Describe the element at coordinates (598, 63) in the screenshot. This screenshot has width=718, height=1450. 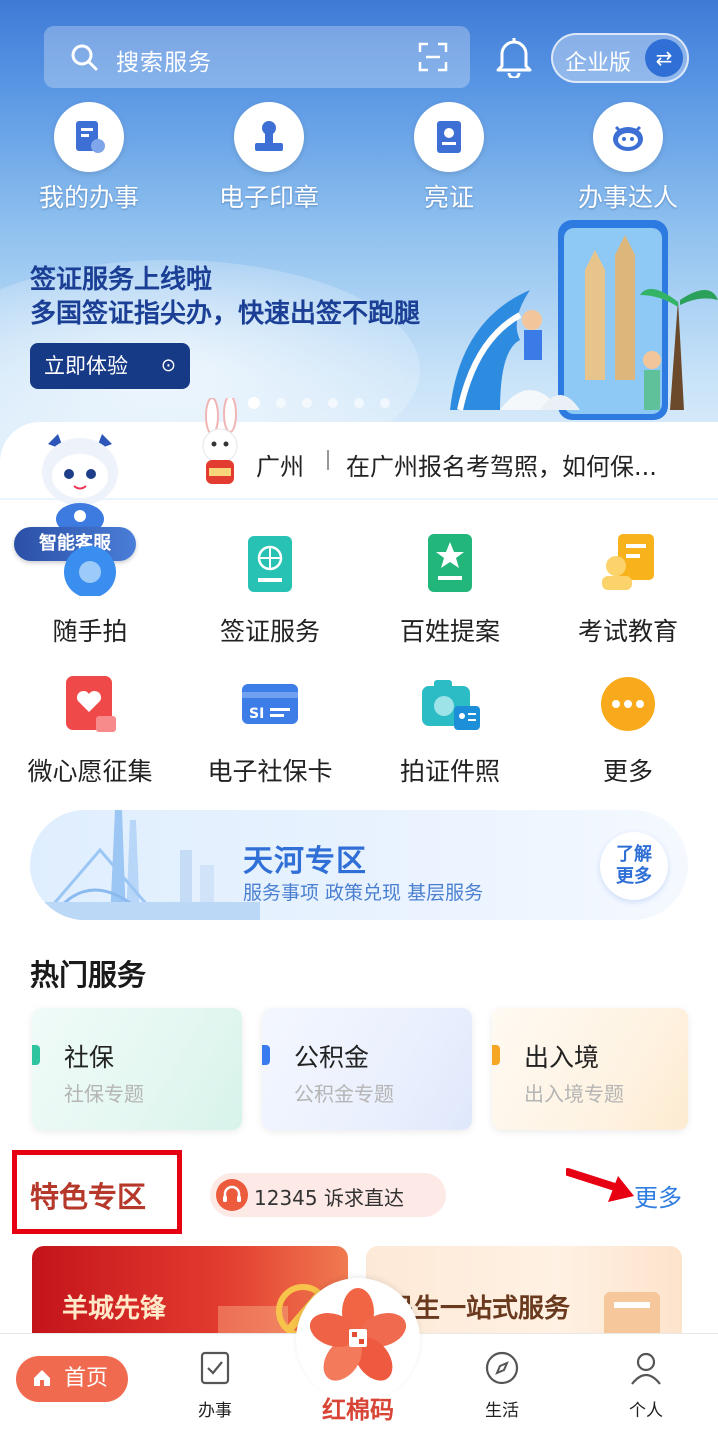
I see `enterprise-label: 企业版` at that location.